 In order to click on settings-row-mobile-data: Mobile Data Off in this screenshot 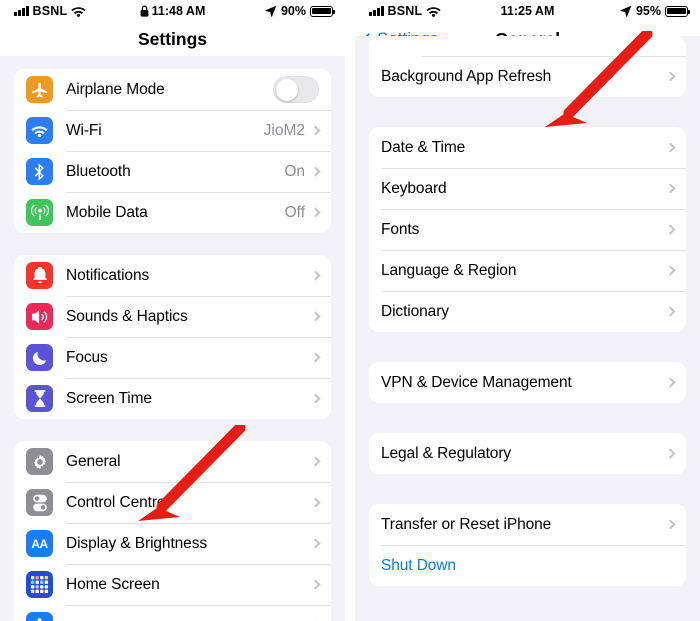, I will do `click(172, 212)`.